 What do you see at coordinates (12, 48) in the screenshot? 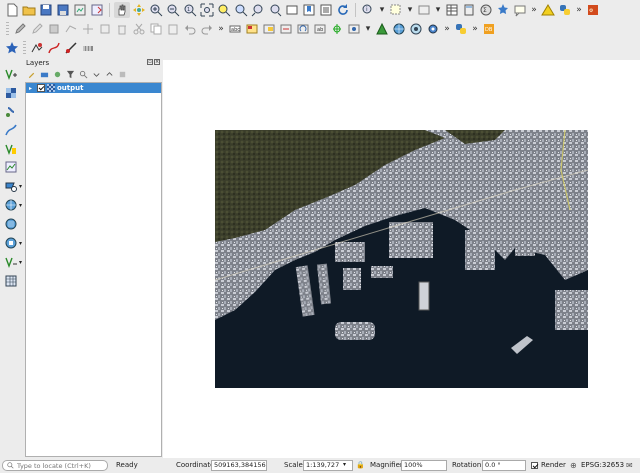
I see `star-icon` at bounding box center [12, 48].